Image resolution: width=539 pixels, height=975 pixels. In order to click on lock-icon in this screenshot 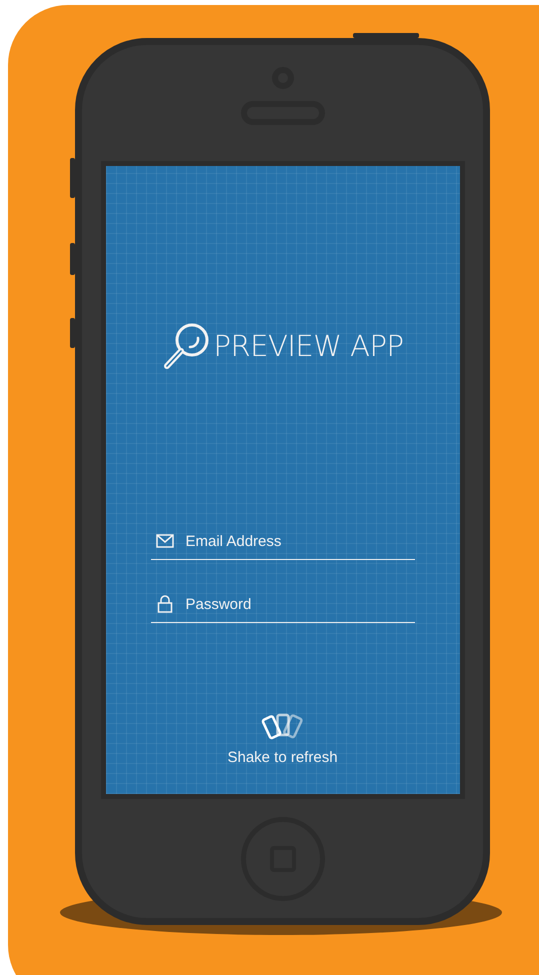, I will do `click(165, 604)`.